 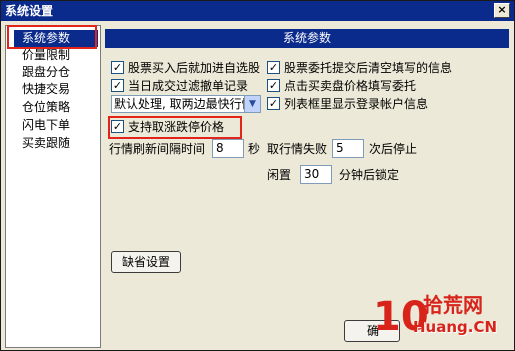 I want to click on sidebar-item-trade-follow: 买卖跟随, so click(x=52, y=143).